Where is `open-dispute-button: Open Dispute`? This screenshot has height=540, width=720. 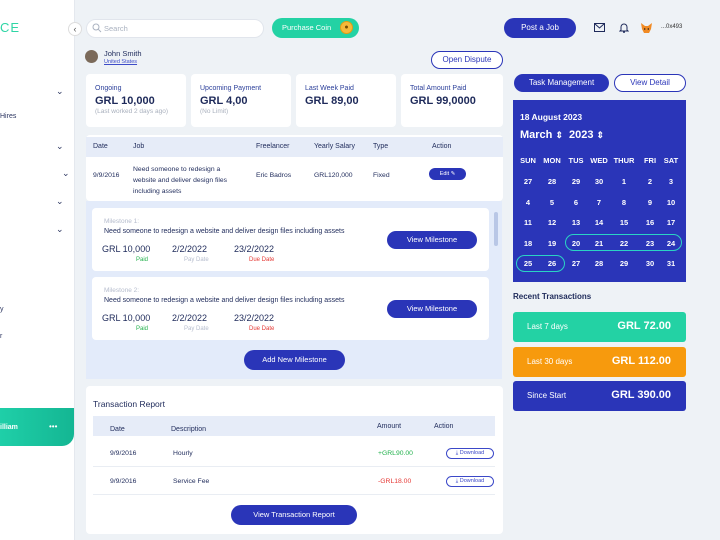
open-dispute-button: Open Dispute is located at coordinates (467, 60).